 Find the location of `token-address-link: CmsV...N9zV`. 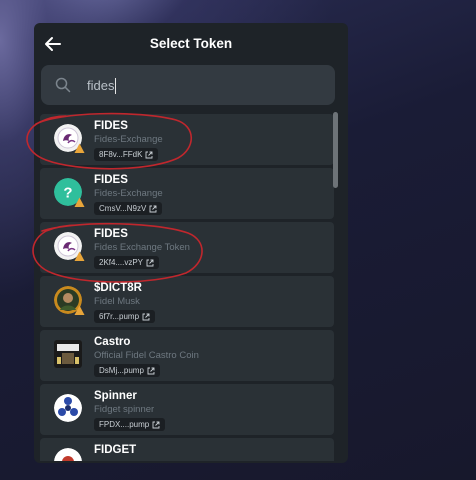

token-address-link: CmsV...N9zV is located at coordinates (128, 208).